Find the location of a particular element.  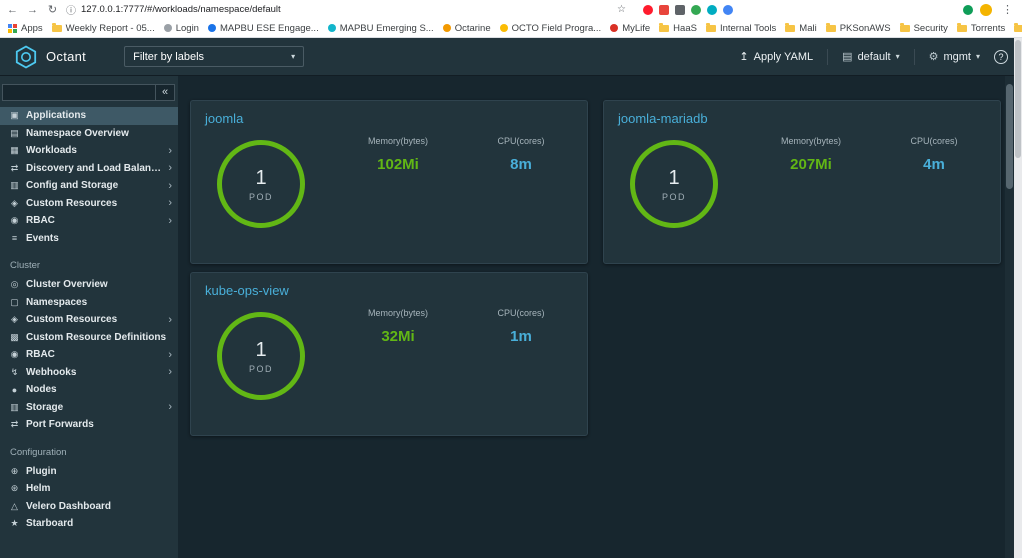

nodes-icon: ● is located at coordinates (14, 389).